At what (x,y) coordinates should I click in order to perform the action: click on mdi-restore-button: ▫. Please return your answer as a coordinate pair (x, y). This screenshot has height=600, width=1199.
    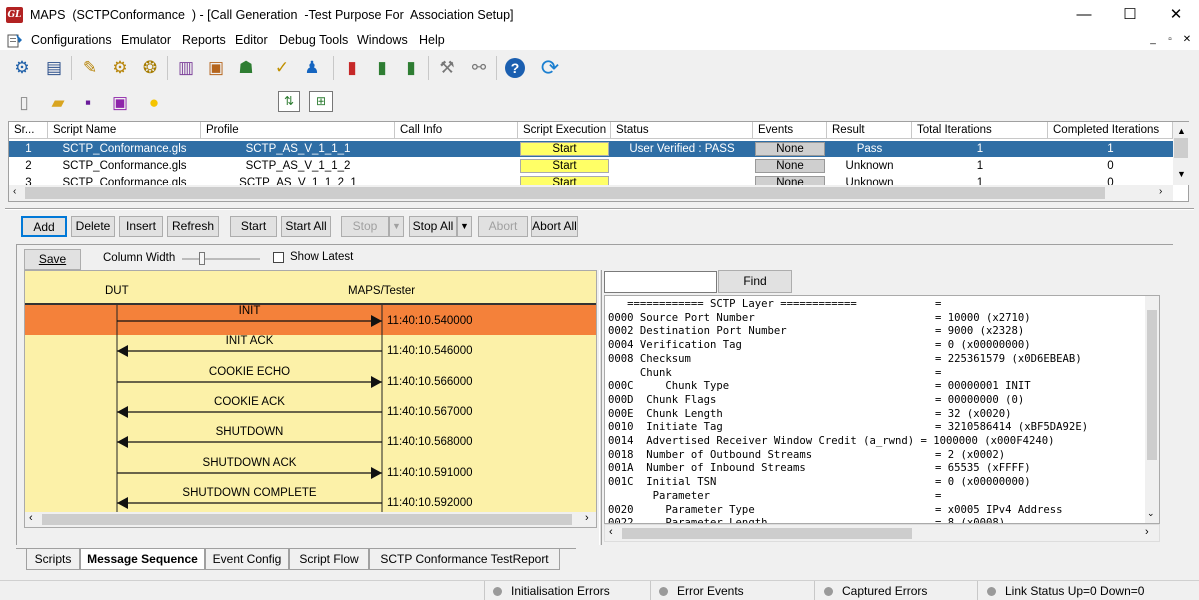
    Looking at the image, I should click on (1170, 40).